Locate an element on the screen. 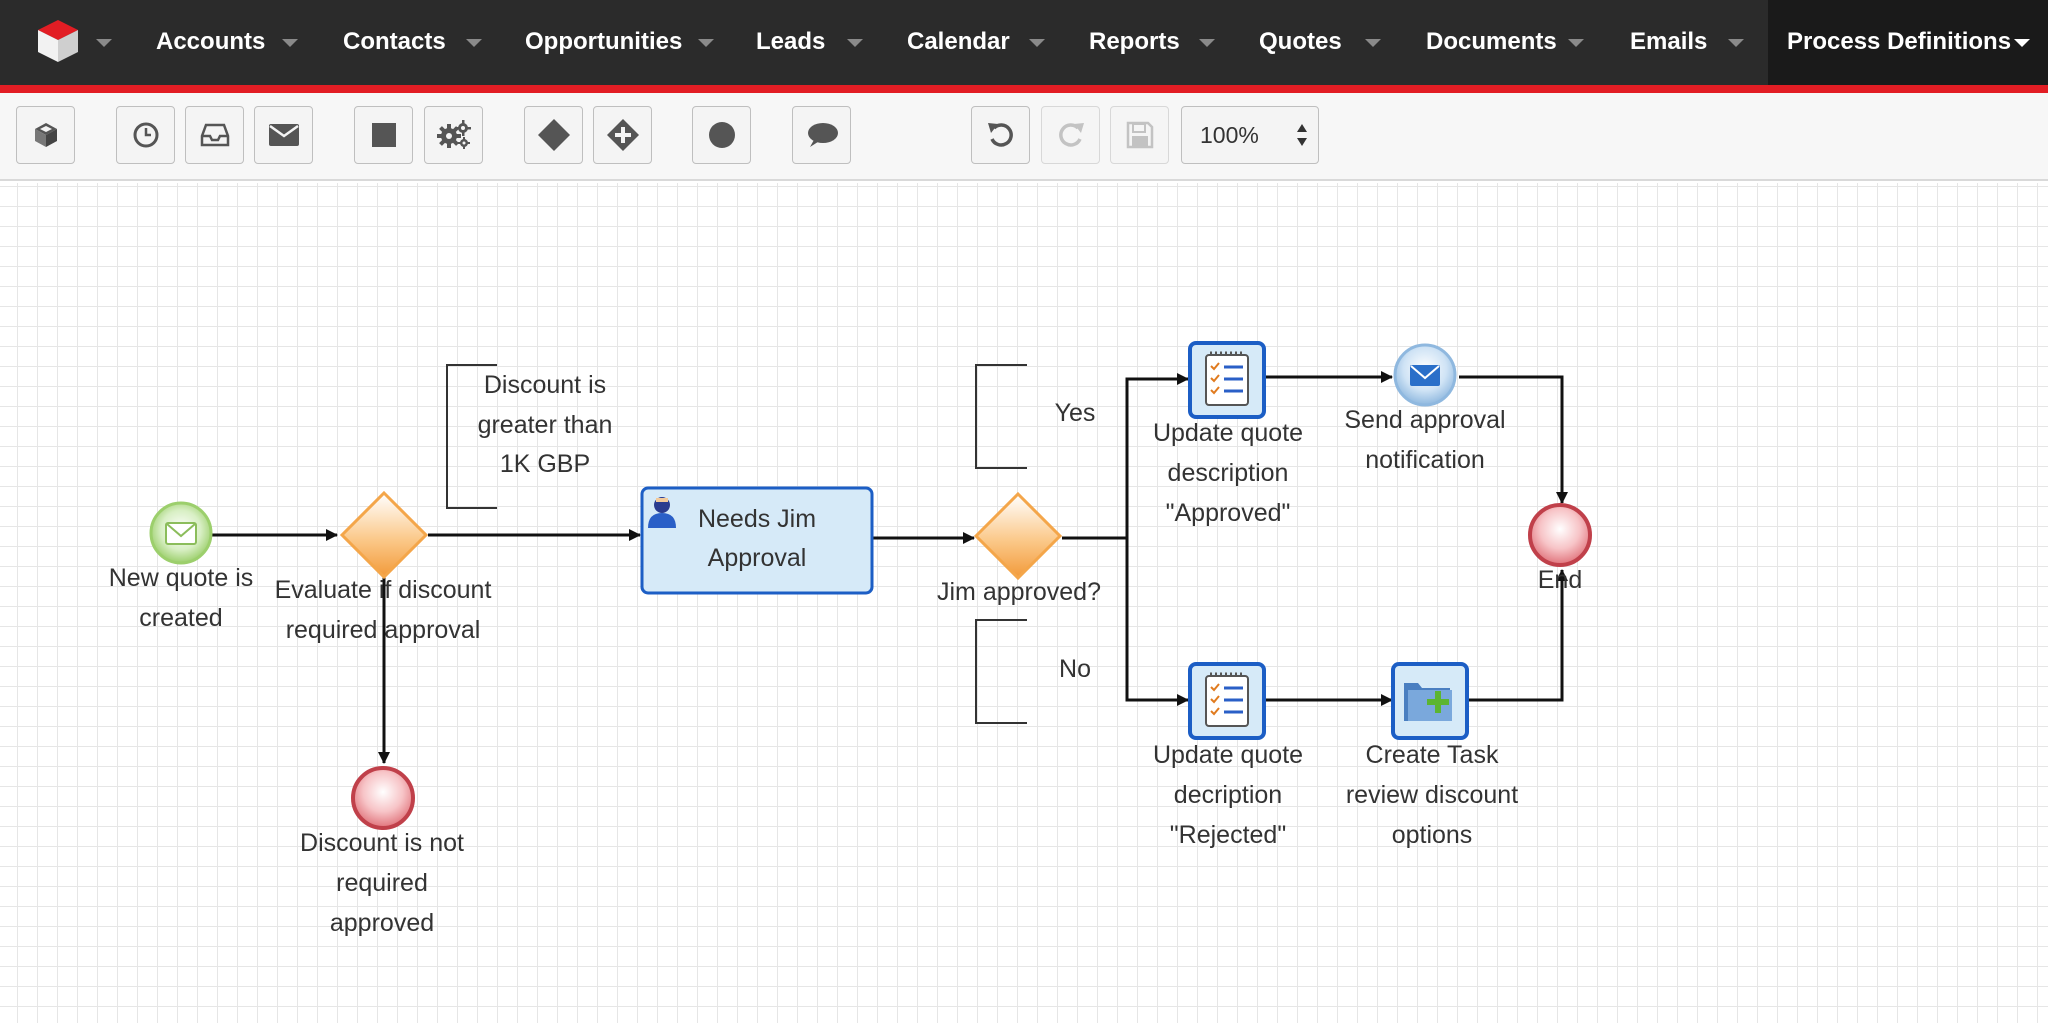  checklist-icon is located at coordinates (1227, 378).